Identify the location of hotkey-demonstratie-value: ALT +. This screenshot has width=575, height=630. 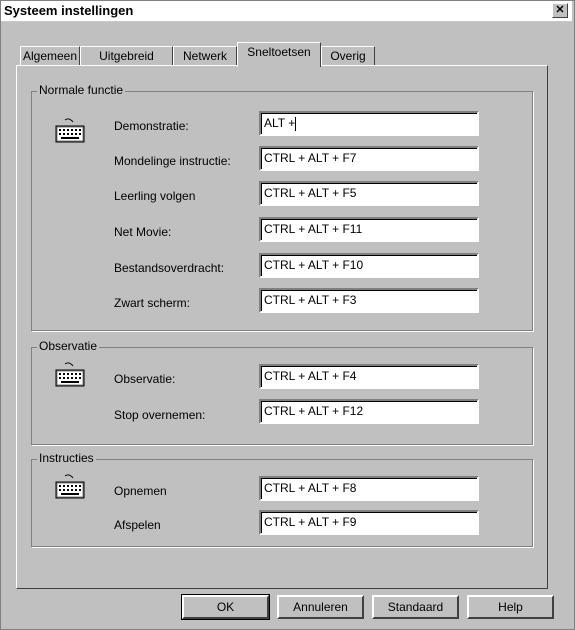
(280, 123).